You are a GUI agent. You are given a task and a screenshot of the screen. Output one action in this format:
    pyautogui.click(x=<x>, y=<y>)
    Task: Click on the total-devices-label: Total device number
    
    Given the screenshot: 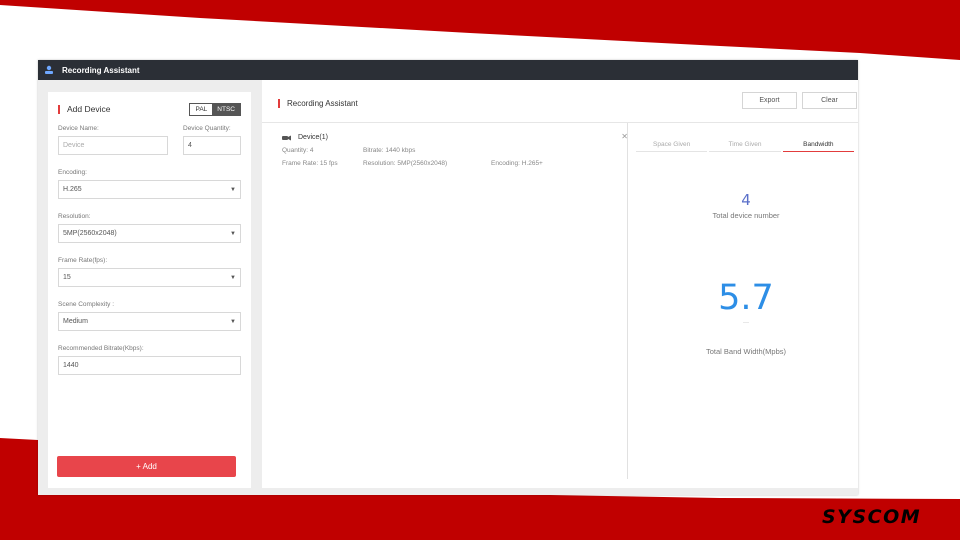 What is the action you would take?
    pyautogui.click(x=746, y=215)
    